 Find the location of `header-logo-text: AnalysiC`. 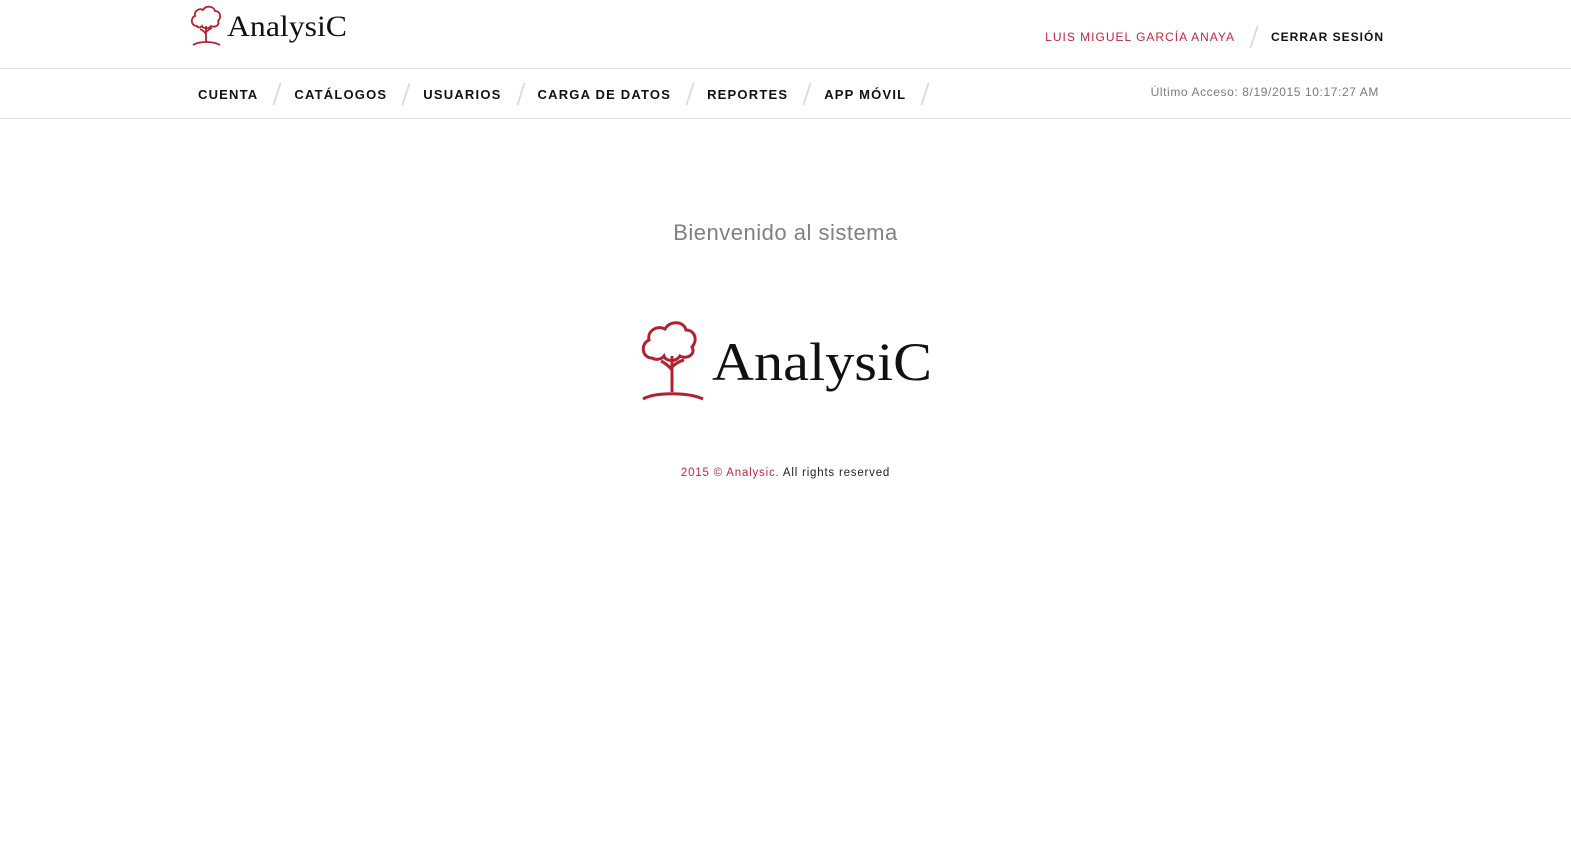

header-logo-text: AnalysiC is located at coordinates (287, 26).